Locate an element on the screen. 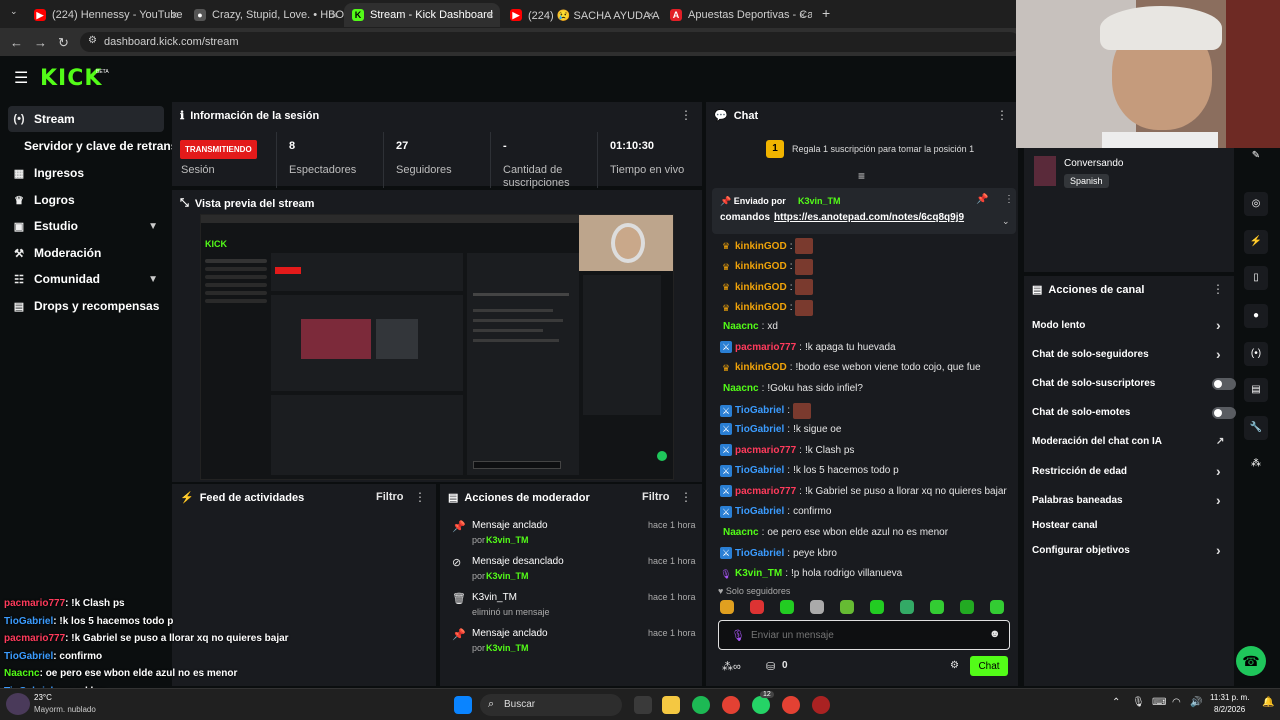  send-chat-button: Chat is located at coordinates (989, 666).